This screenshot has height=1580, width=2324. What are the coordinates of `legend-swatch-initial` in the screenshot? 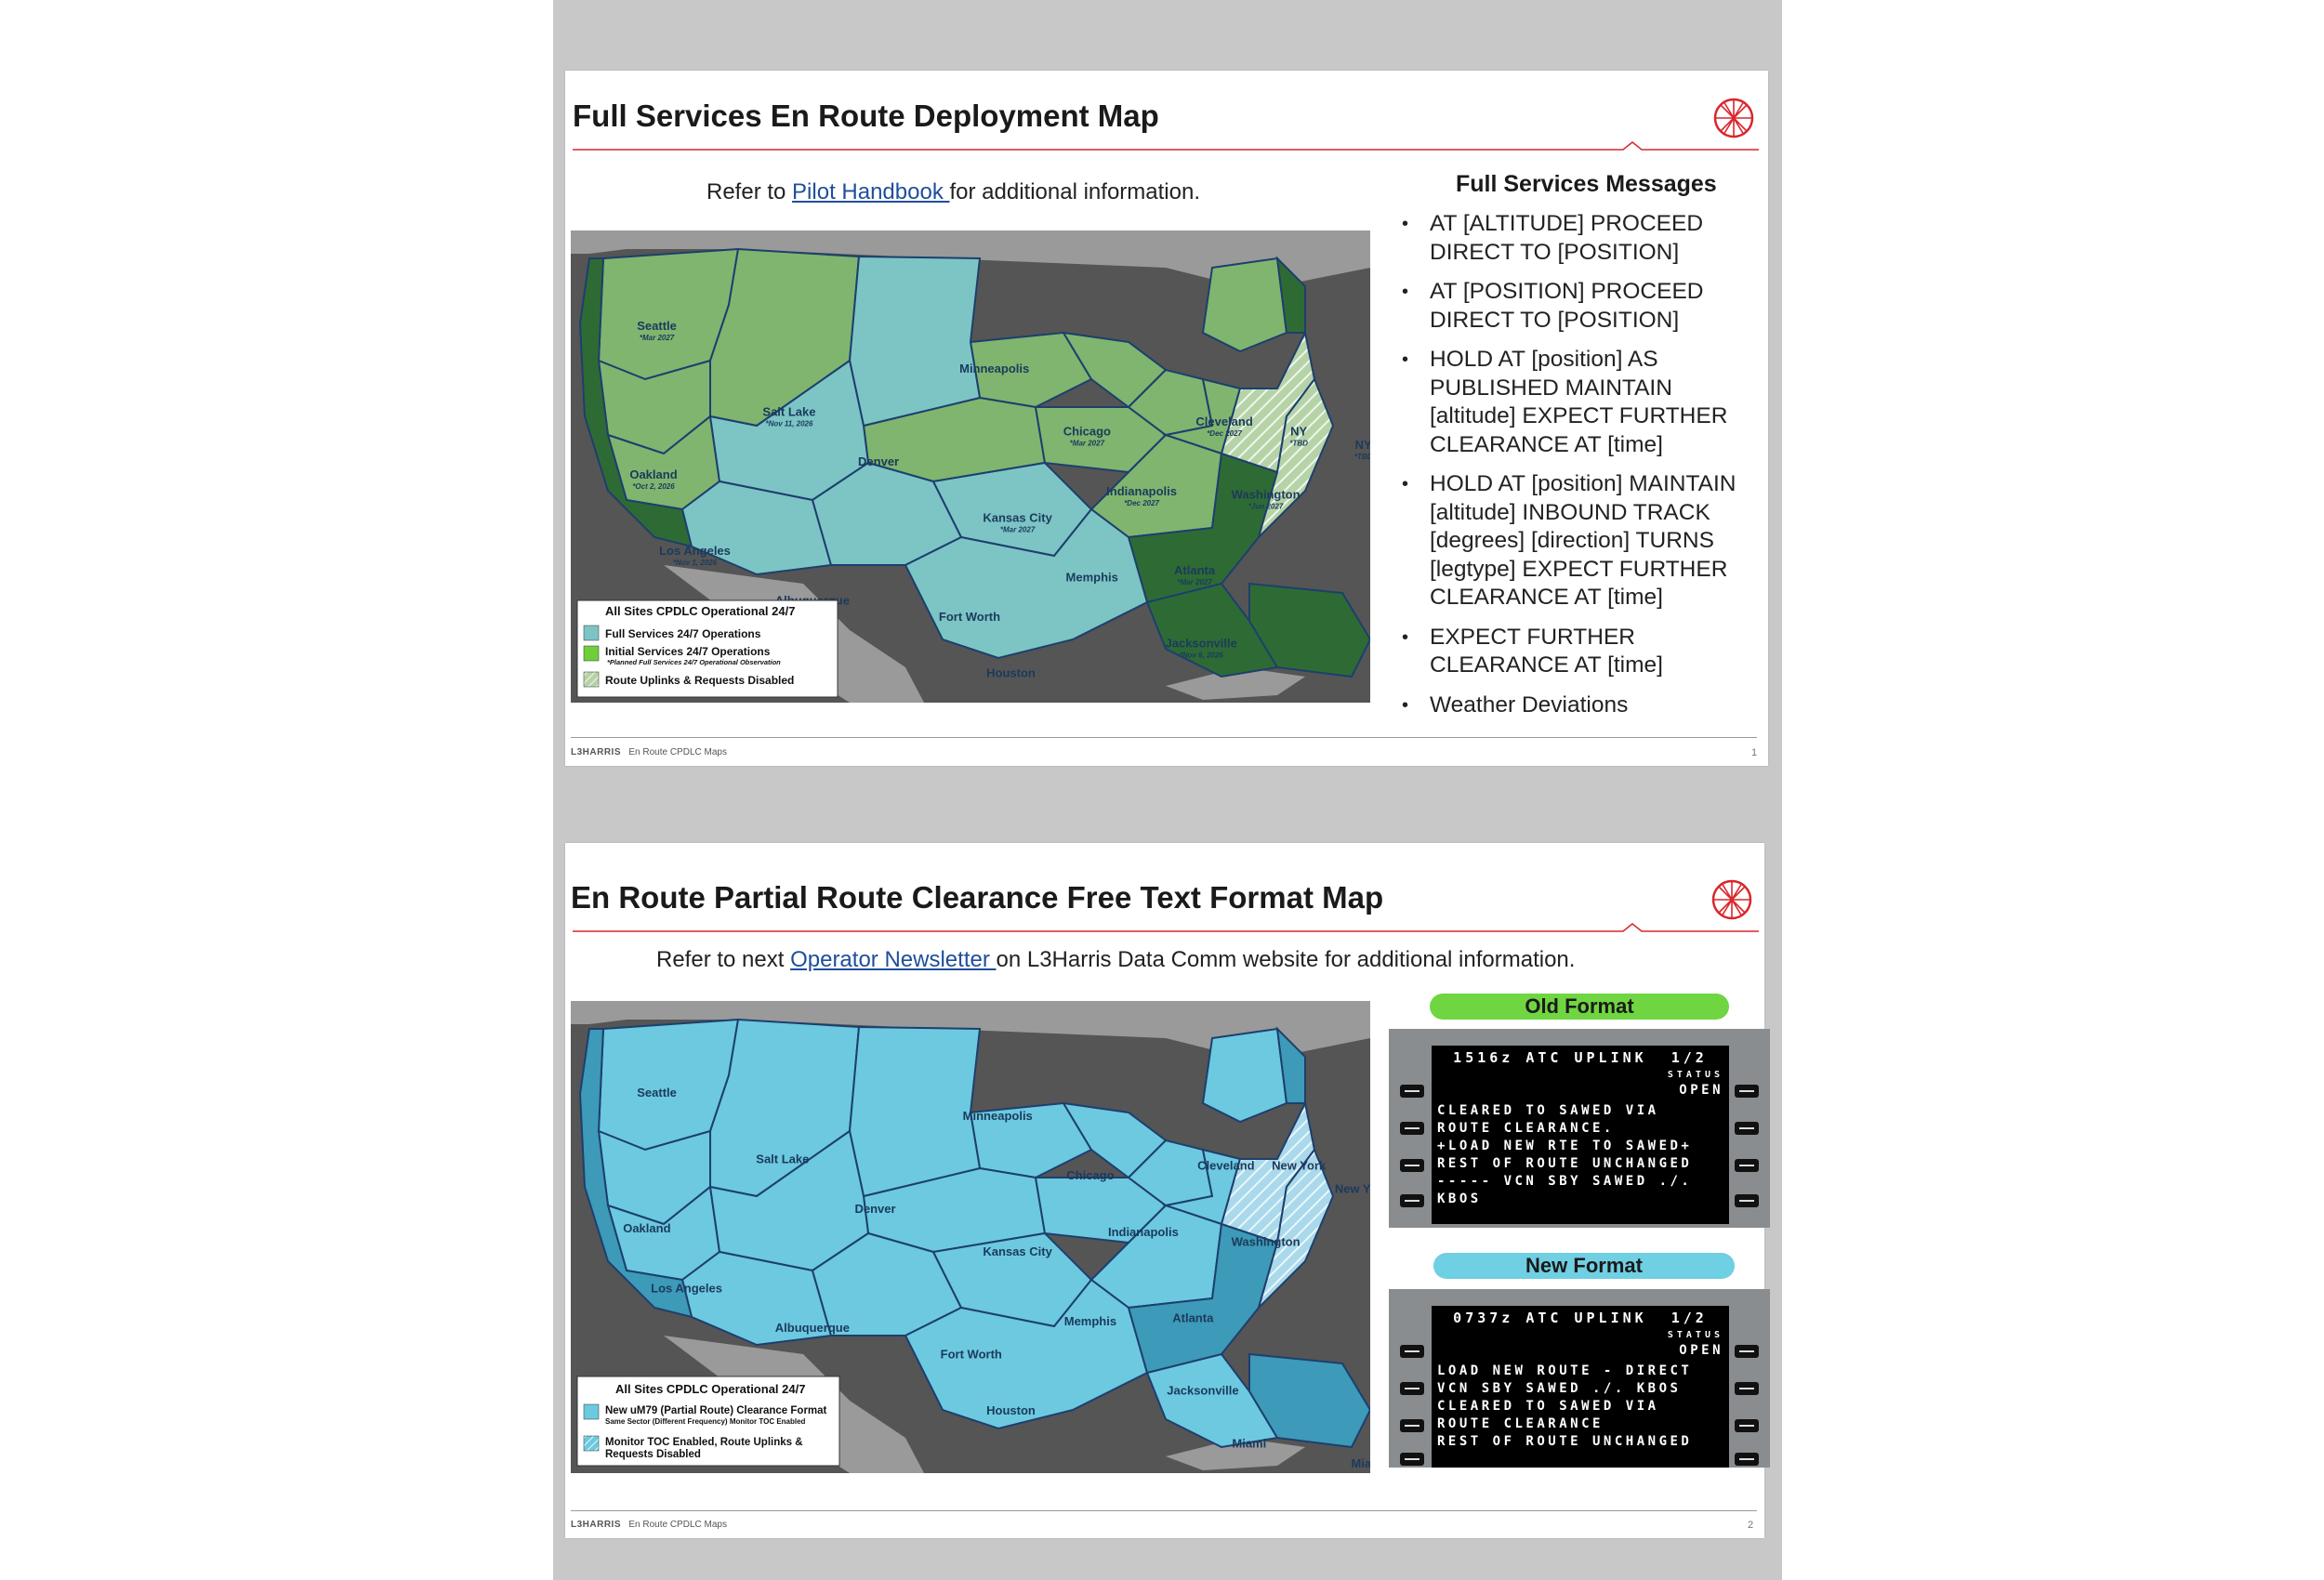 It's located at (591, 653).